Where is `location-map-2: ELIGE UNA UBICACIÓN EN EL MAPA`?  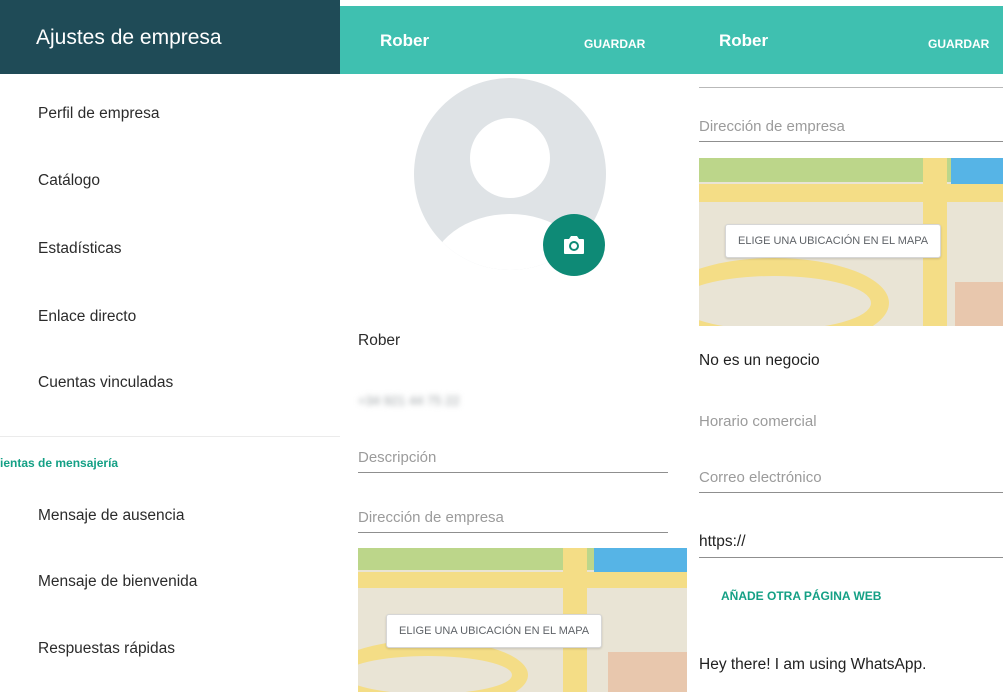
location-map-2: ELIGE UNA UBICACIÓN EN EL MAPA is located at coordinates (851, 242).